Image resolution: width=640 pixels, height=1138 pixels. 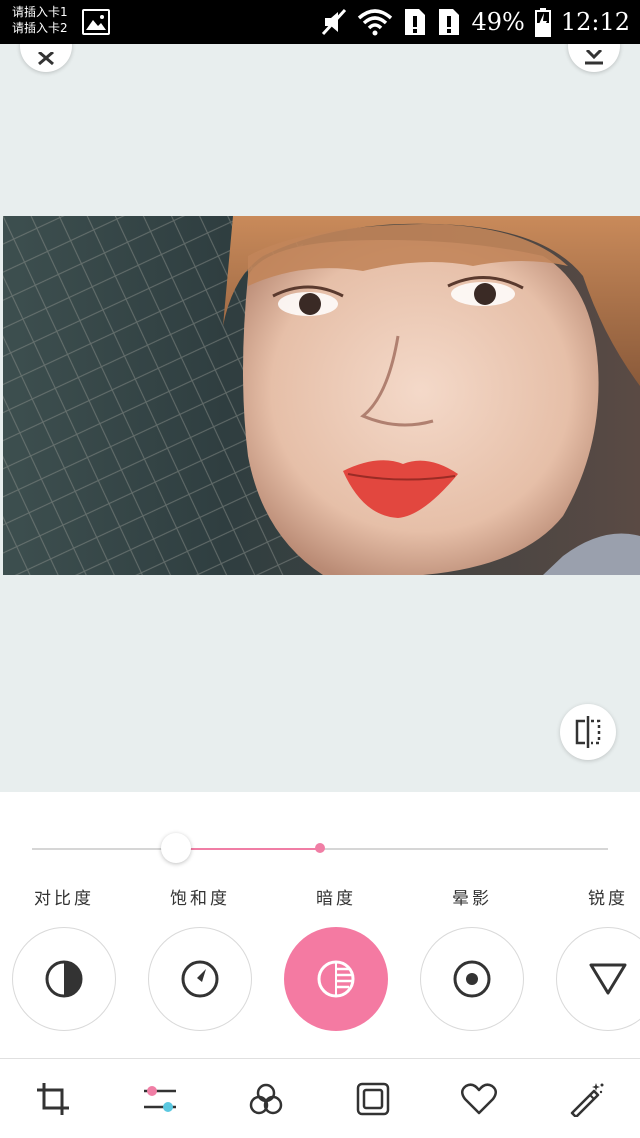 I want to click on nav-adjust, so click(x=160, y=1099).